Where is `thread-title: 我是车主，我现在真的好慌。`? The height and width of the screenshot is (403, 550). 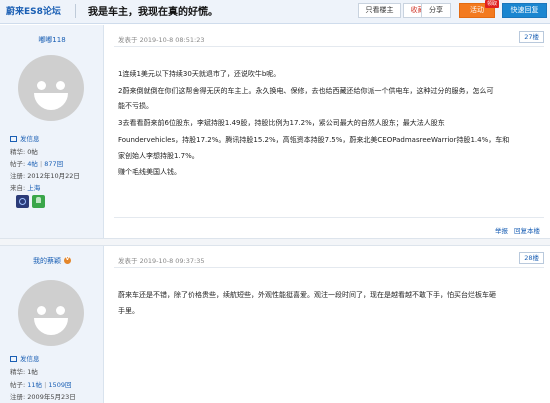 thread-title: 我是车主，我现在真的好慌。 is located at coordinates (153, 12).